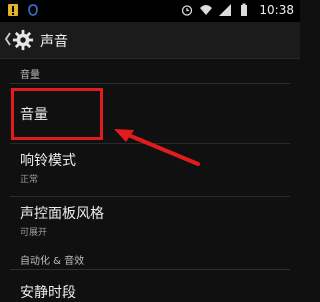  What do you see at coordinates (57, 114) in the screenshot?
I see `annotation-highlight-box` at bounding box center [57, 114].